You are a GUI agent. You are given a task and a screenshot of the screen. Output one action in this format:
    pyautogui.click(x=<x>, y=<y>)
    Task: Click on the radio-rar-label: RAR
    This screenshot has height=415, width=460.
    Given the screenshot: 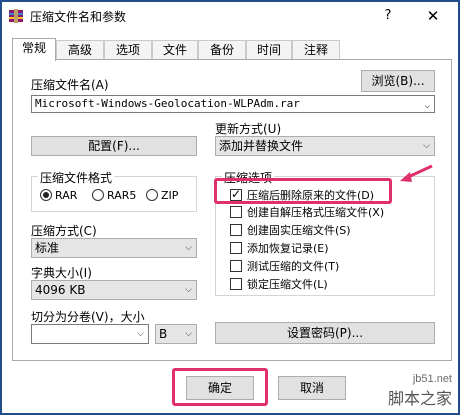 What is the action you would take?
    pyautogui.click(x=66, y=195)
    